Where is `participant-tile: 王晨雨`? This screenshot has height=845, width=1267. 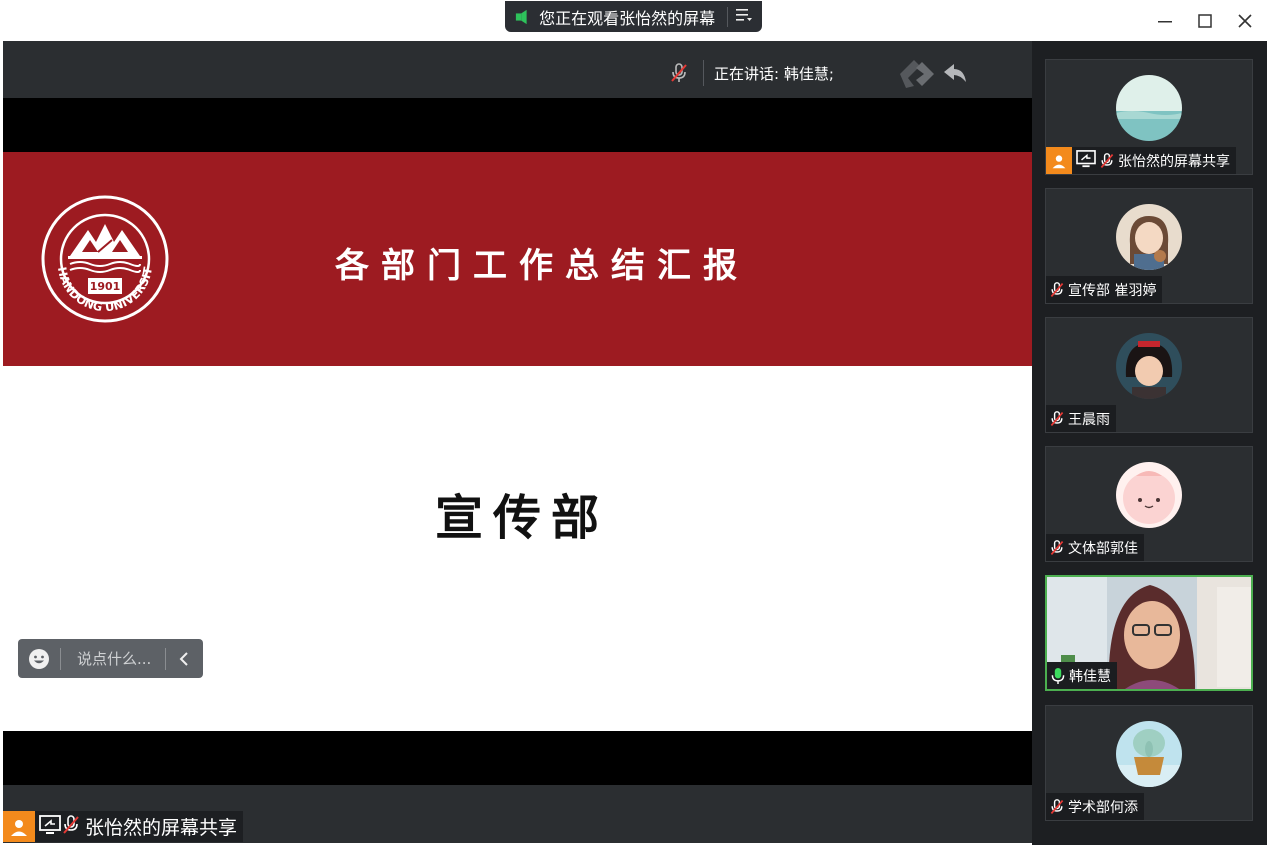 participant-tile: 王晨雨 is located at coordinates (1149, 375).